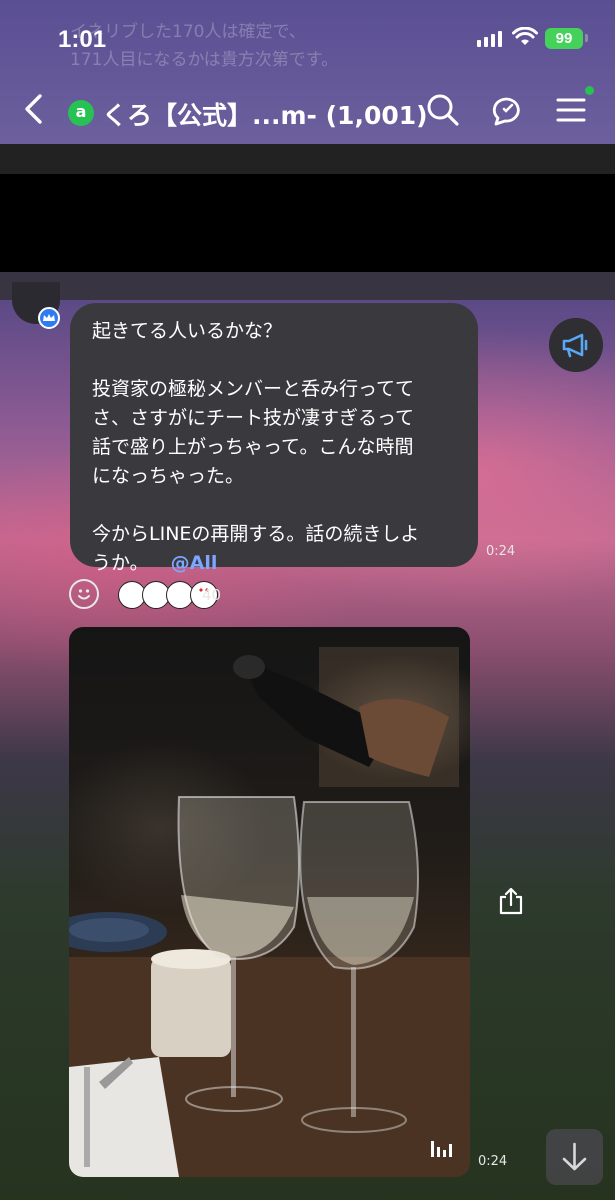  What do you see at coordinates (187, 331) in the screenshot?
I see `message-line: 起きてる人いるかな？` at bounding box center [187, 331].